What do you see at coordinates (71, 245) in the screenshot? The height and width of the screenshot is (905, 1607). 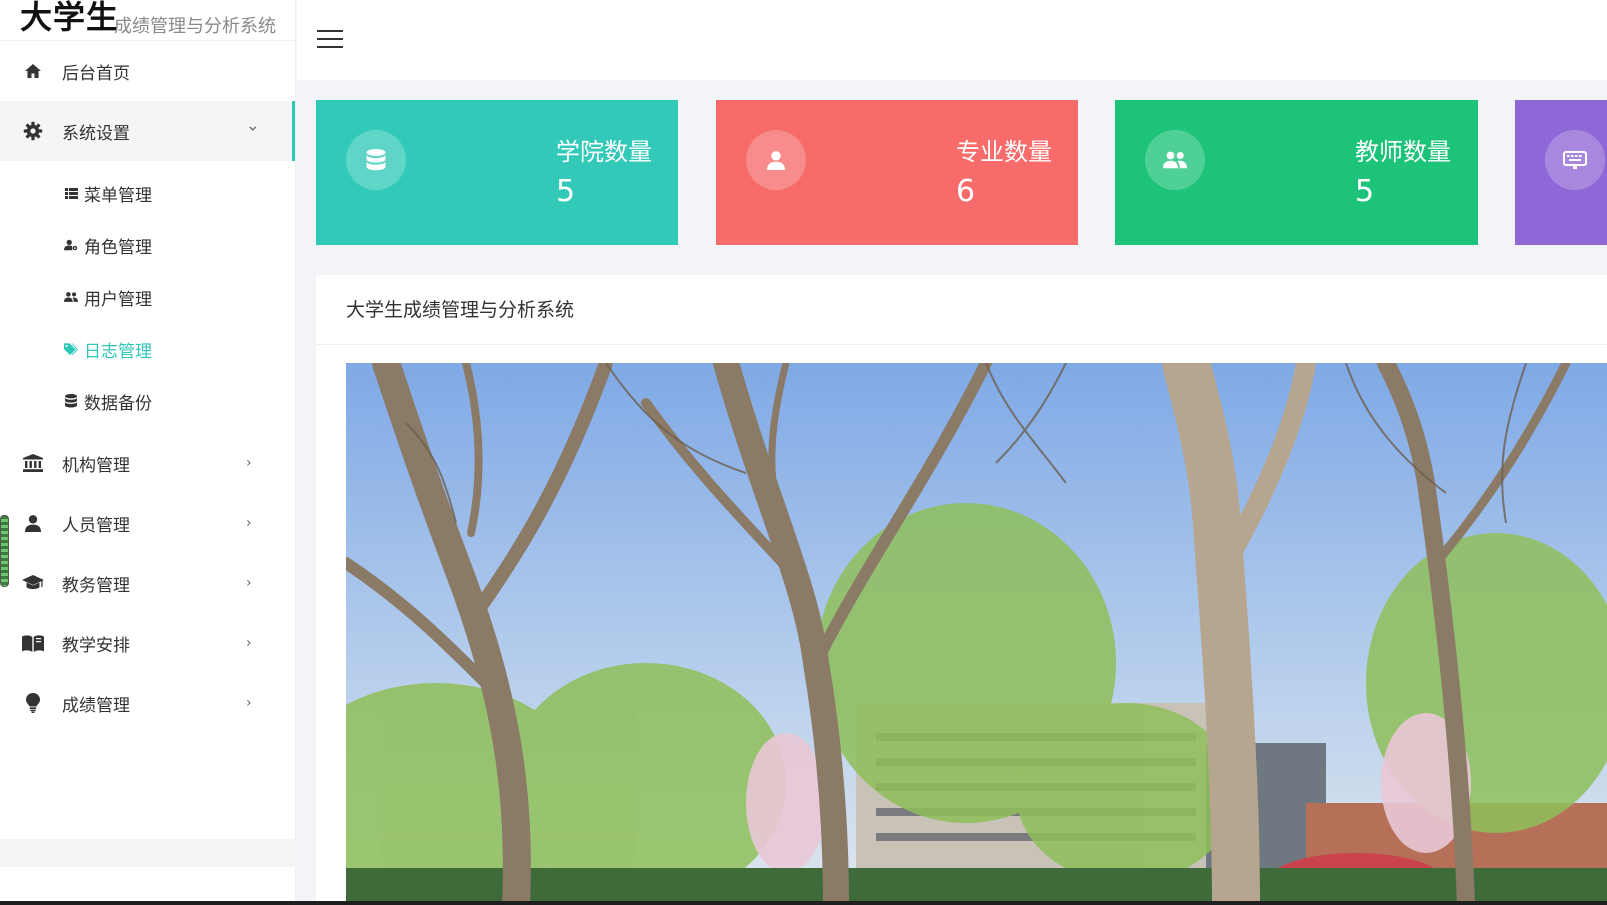 I see `user-cog-icon` at bounding box center [71, 245].